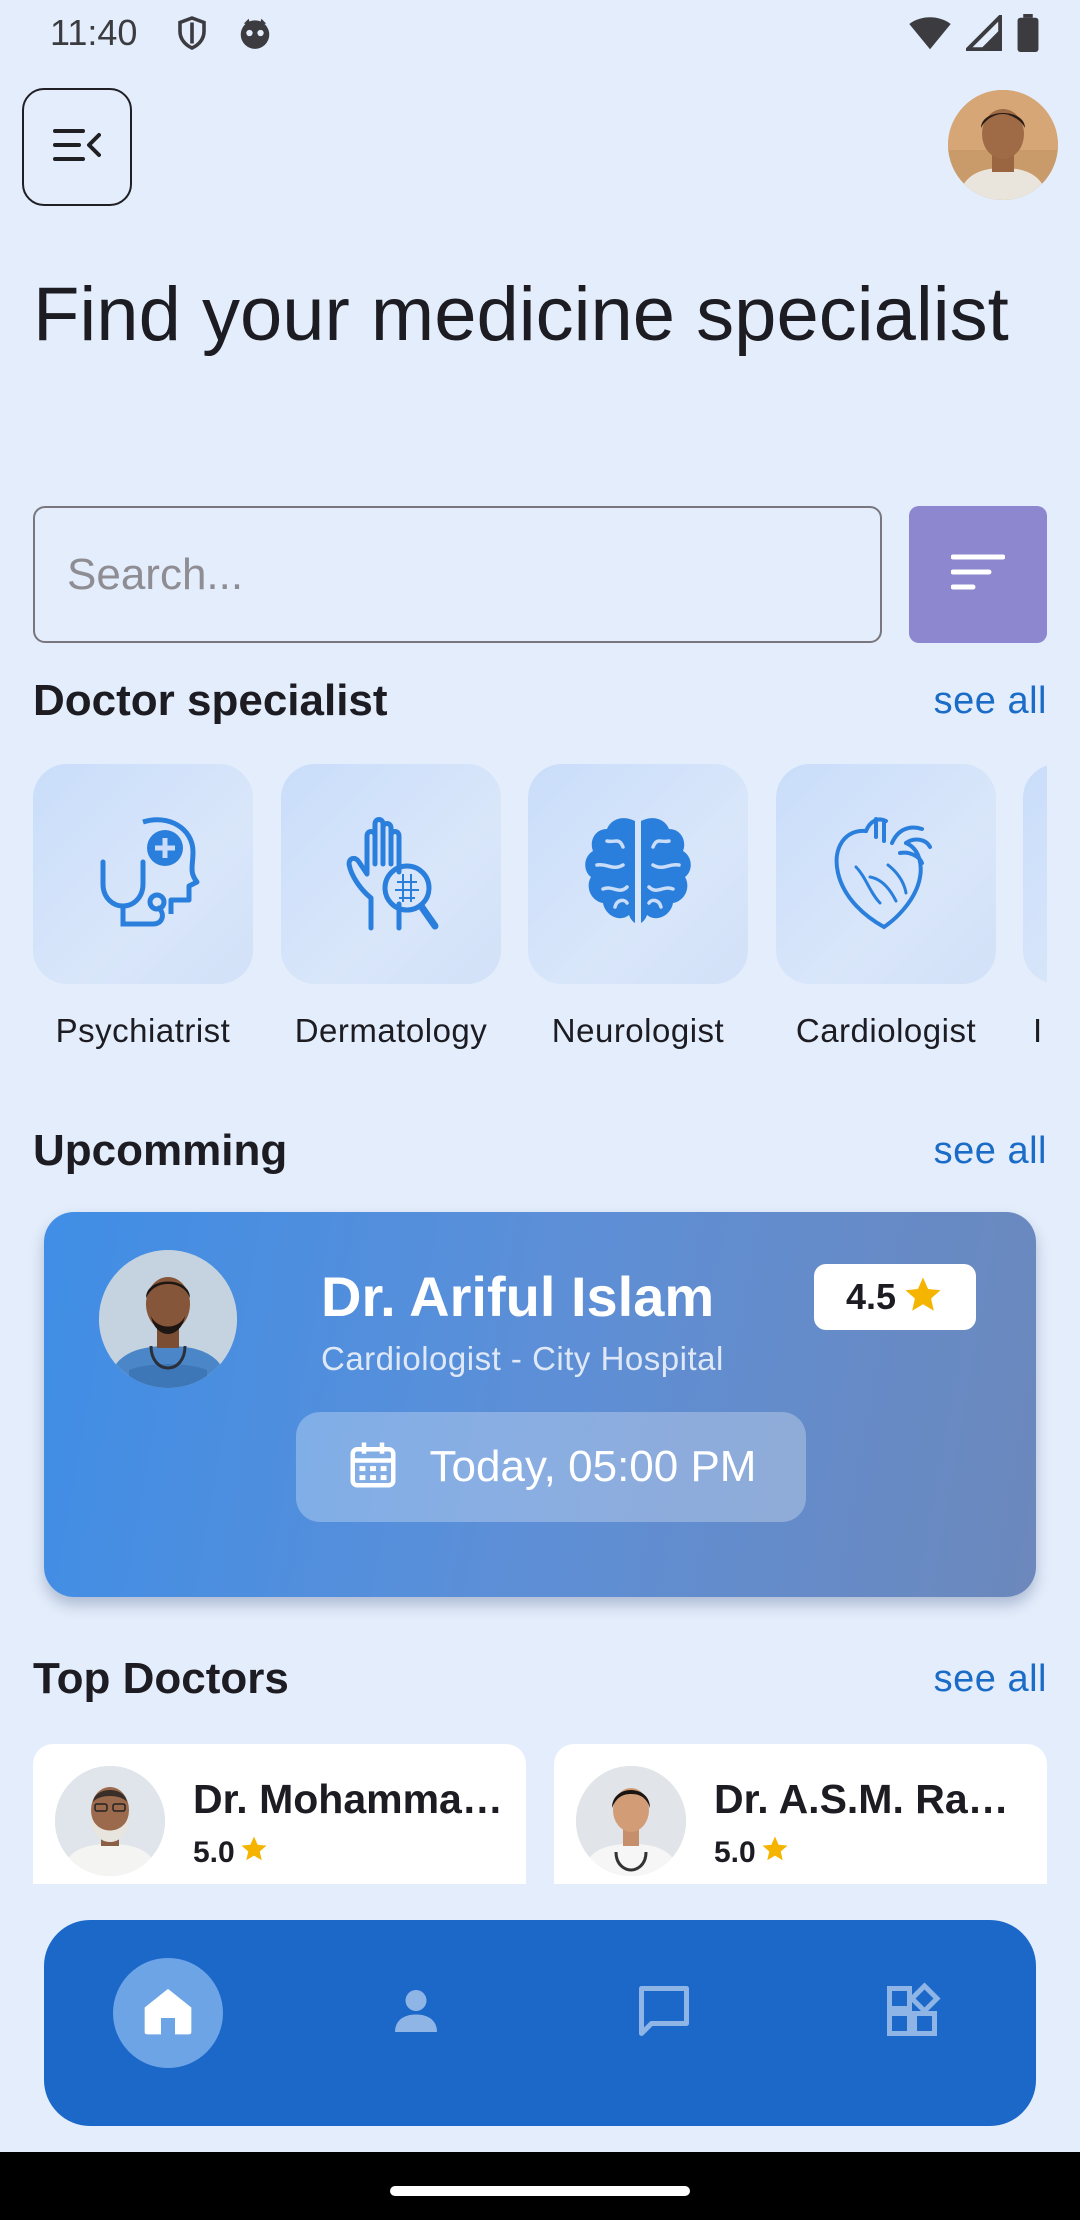 This screenshot has width=1080, height=2220. I want to click on top-doctor-card: Dr. A.S.M. Rashid 5.0, so click(800, 1814).